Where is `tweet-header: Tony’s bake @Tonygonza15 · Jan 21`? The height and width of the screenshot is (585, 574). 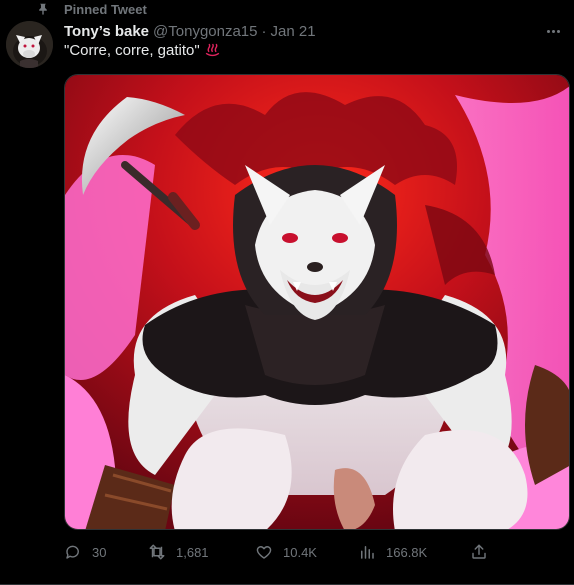
tweet-header: Tony’s bake @Tonygonza15 · Jan 21 is located at coordinates (190, 31).